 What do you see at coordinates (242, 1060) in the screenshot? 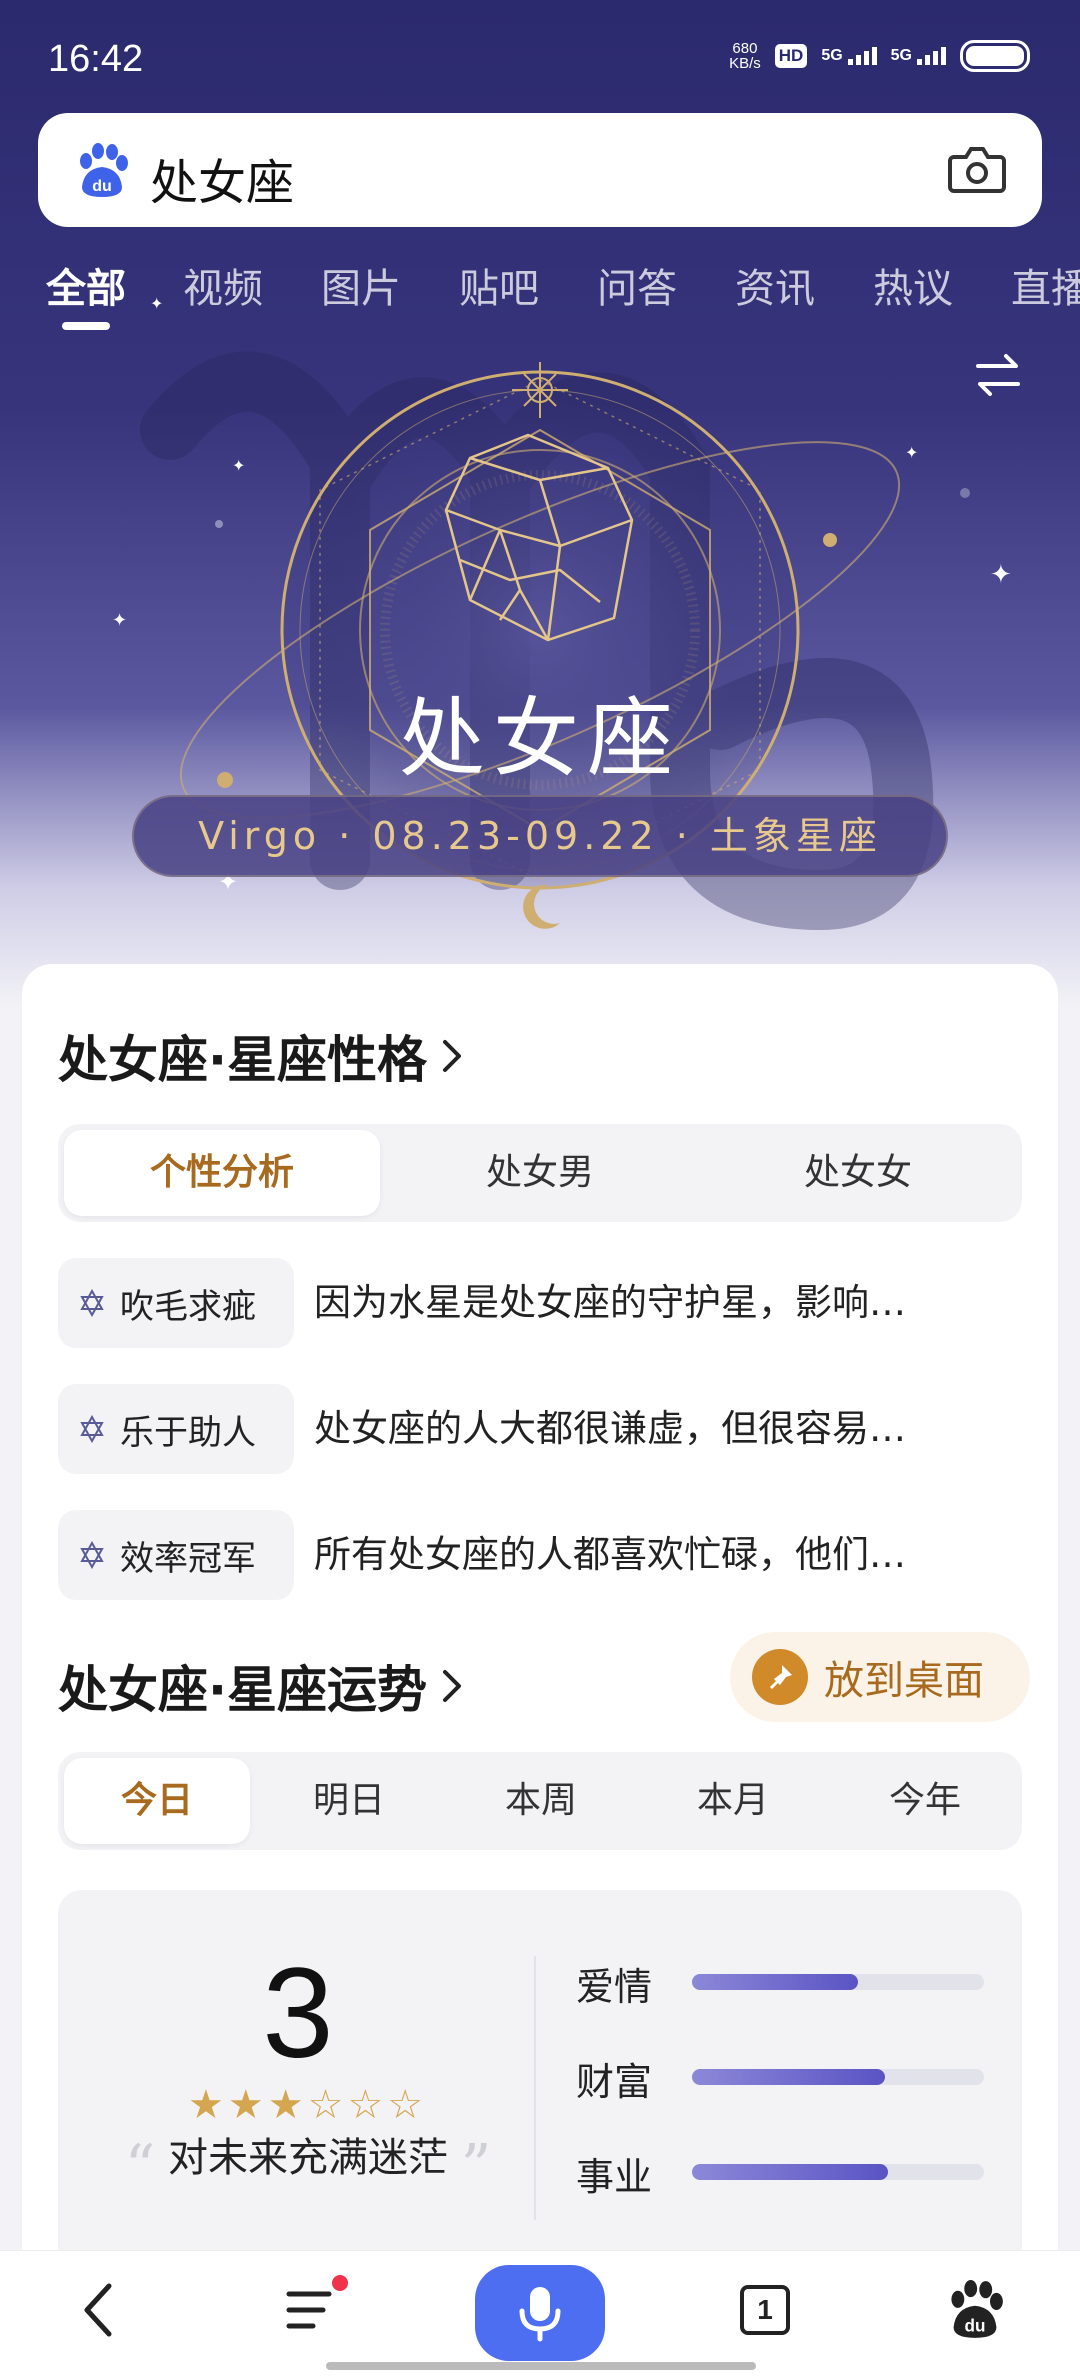
I see `personality-title-text: 处女座·星座性格` at bounding box center [242, 1060].